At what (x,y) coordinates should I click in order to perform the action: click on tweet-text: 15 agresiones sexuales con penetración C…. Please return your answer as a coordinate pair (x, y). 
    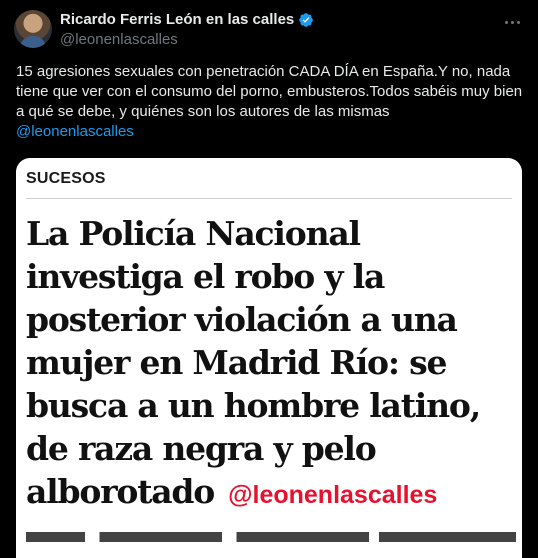
    Looking at the image, I should click on (271, 102).